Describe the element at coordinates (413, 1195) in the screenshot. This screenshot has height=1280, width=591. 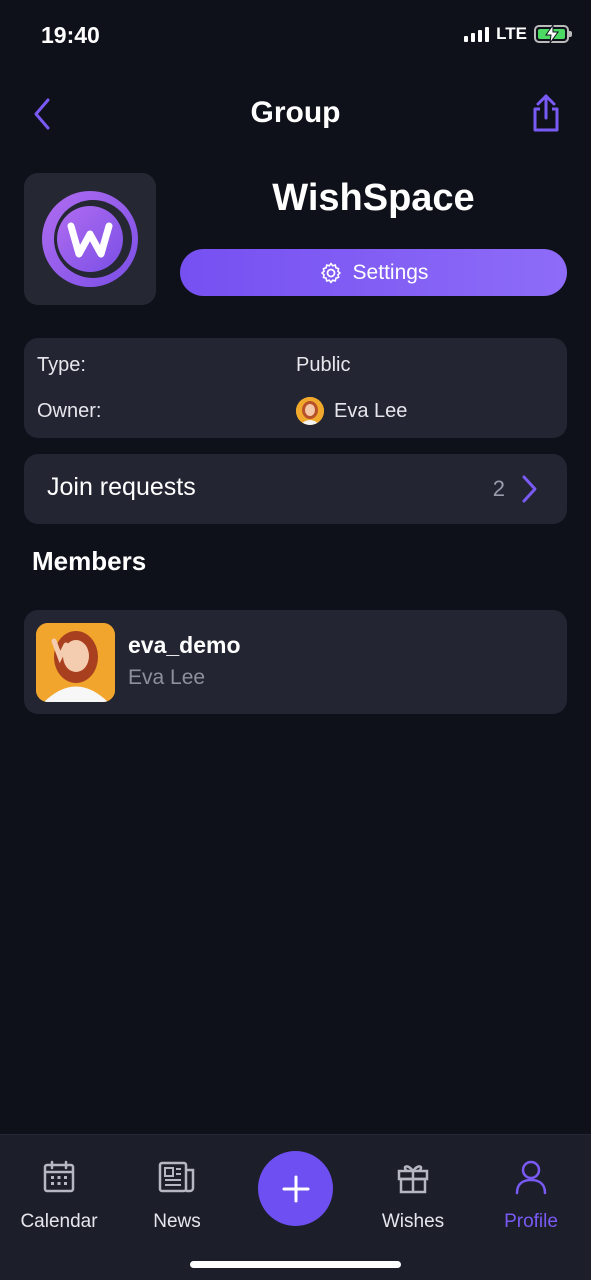
I see `tab-wishes: Wishes` at that location.